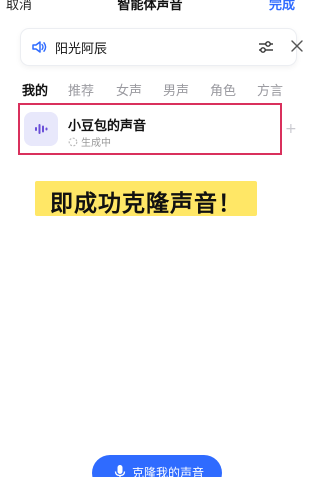  Describe the element at coordinates (39, 47) in the screenshot. I see `speaker-icon` at that location.